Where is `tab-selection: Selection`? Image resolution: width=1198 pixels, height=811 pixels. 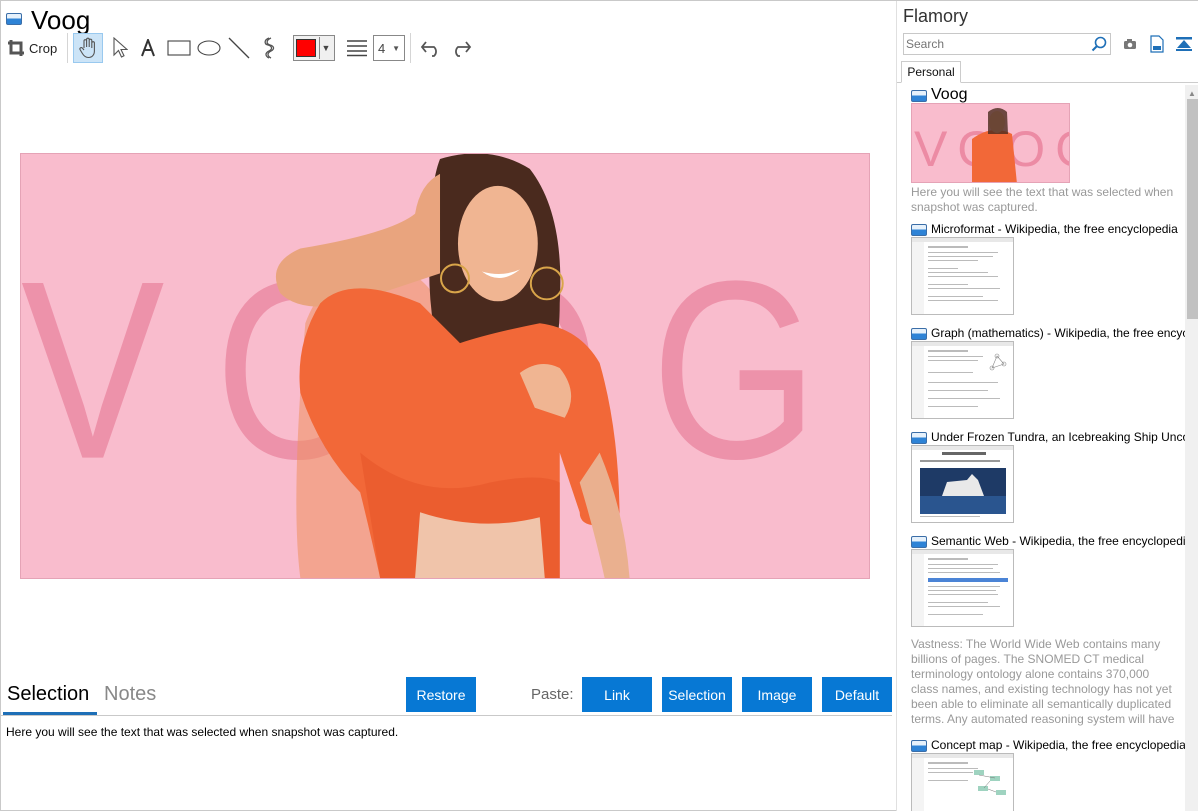 tab-selection: Selection is located at coordinates (48, 698).